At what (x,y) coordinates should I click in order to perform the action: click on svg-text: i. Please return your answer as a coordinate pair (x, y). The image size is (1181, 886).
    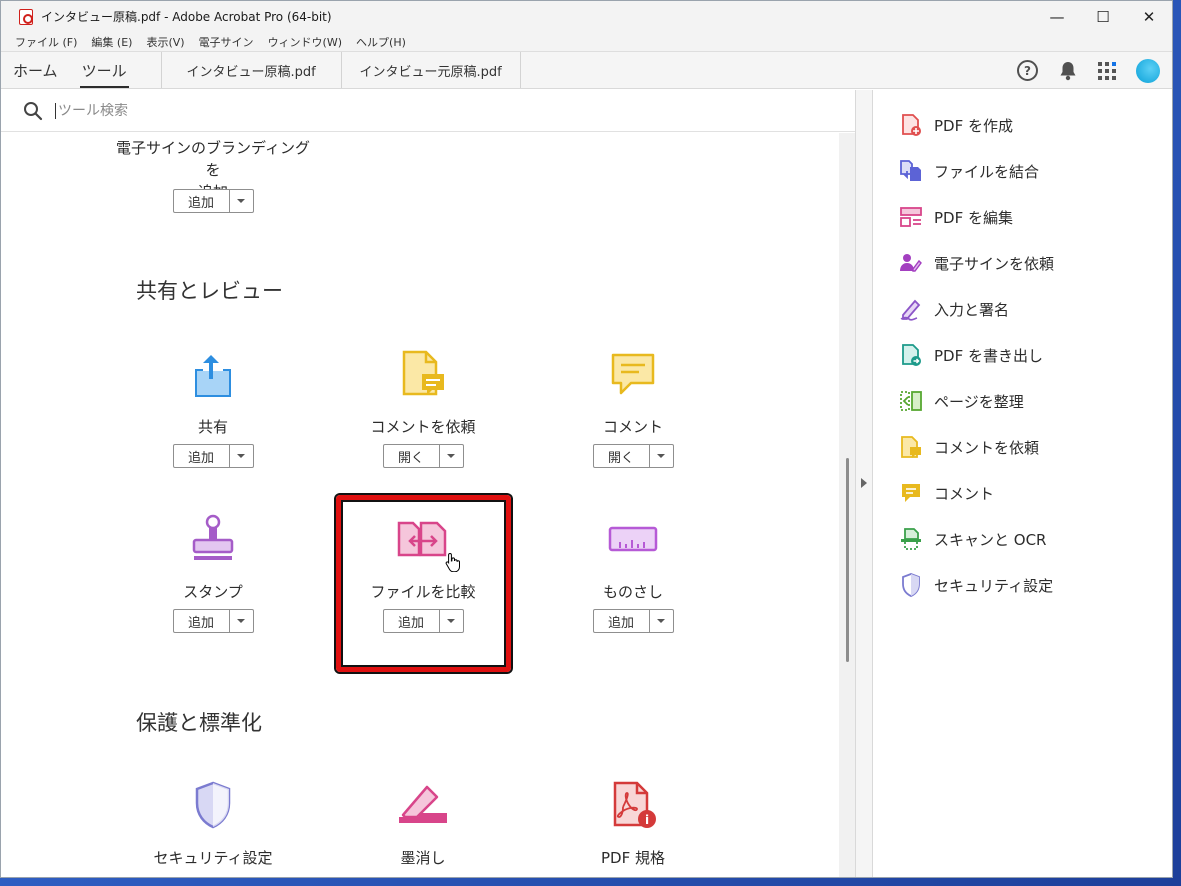
    Looking at the image, I should click on (647, 820).